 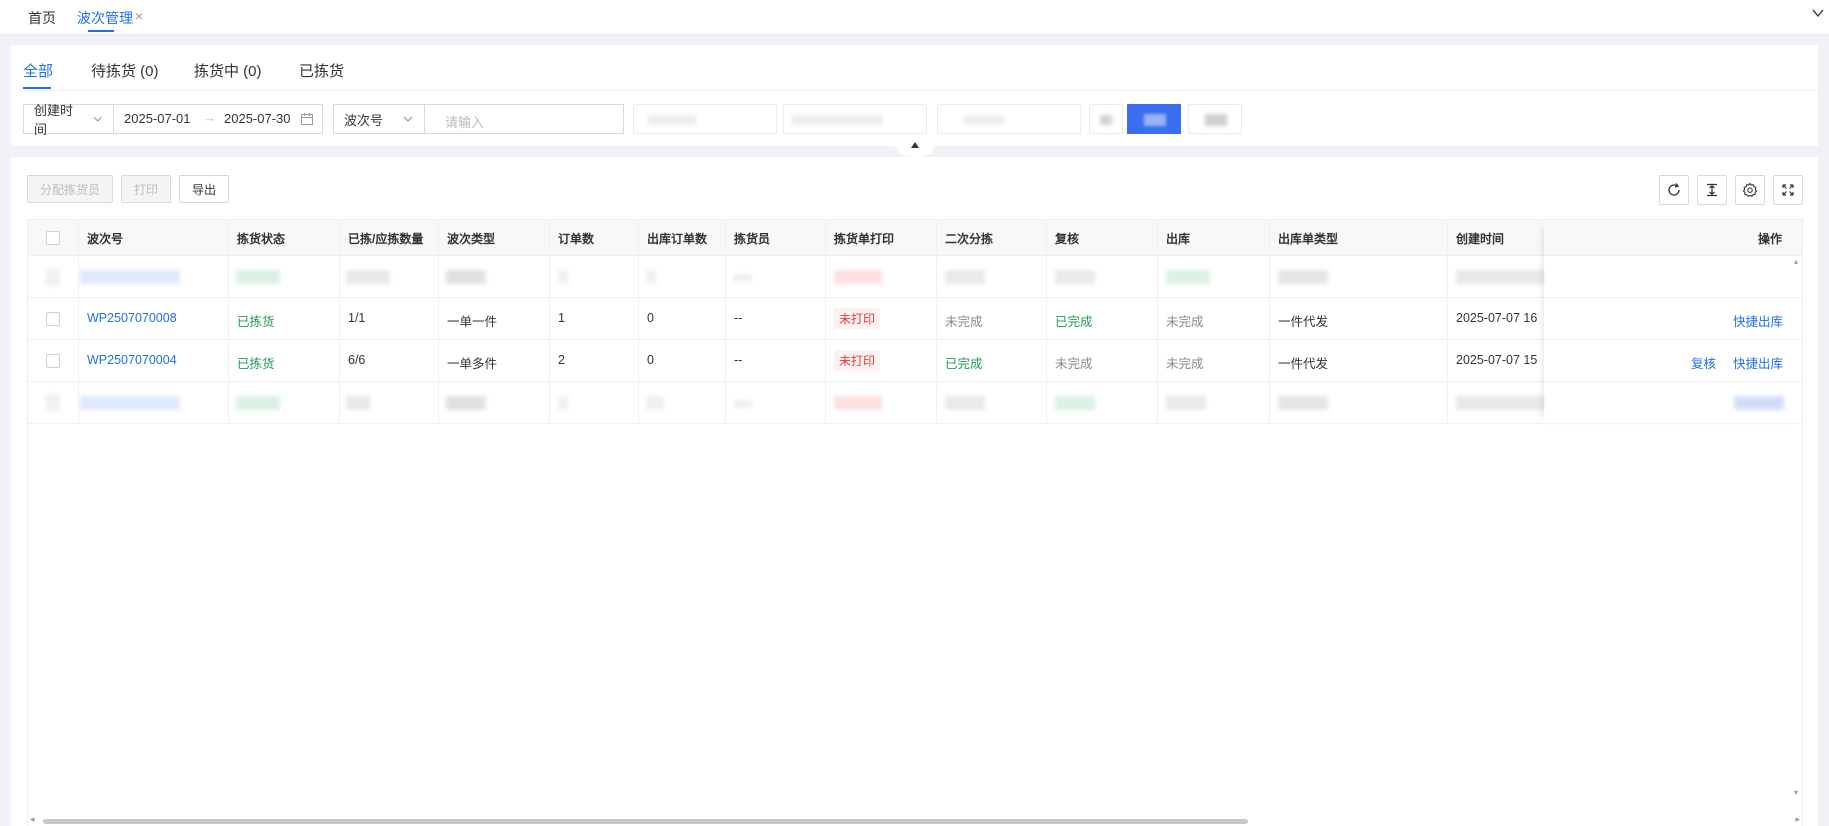 I want to click on export-button: 导出, so click(x=204, y=189).